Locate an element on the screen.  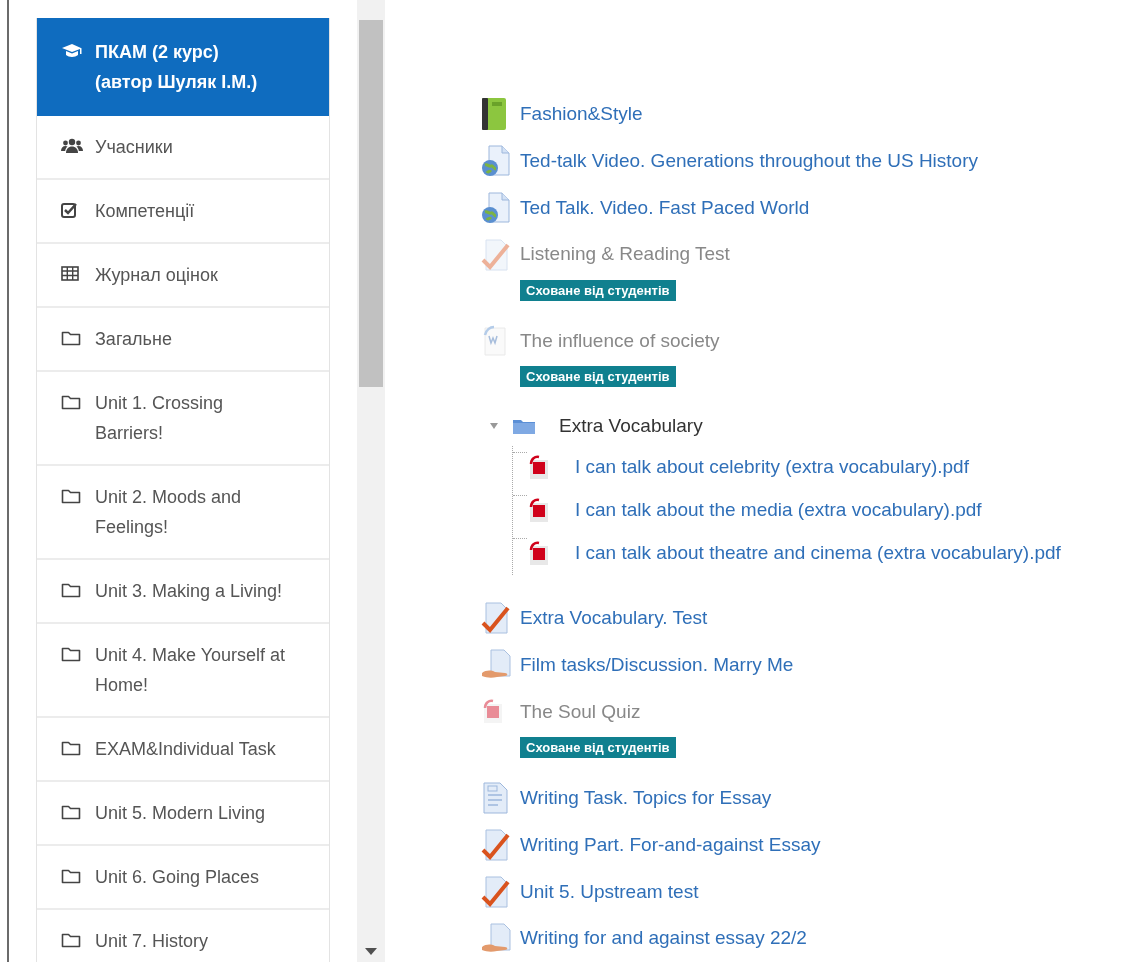
activity-link: Listening & Reading Test is located at coordinates (625, 254).